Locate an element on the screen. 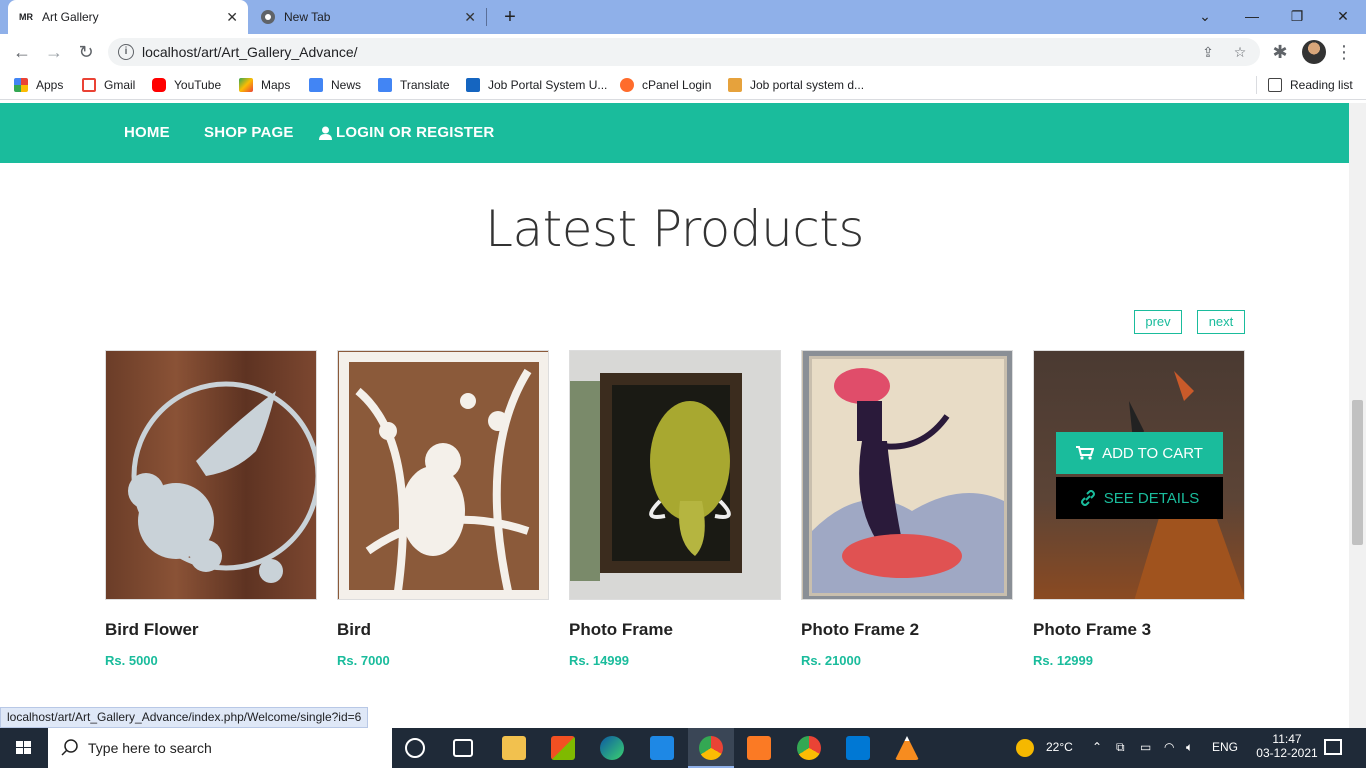 The height and width of the screenshot is (773, 1366). product-price: Rs. 21000 is located at coordinates (831, 660).